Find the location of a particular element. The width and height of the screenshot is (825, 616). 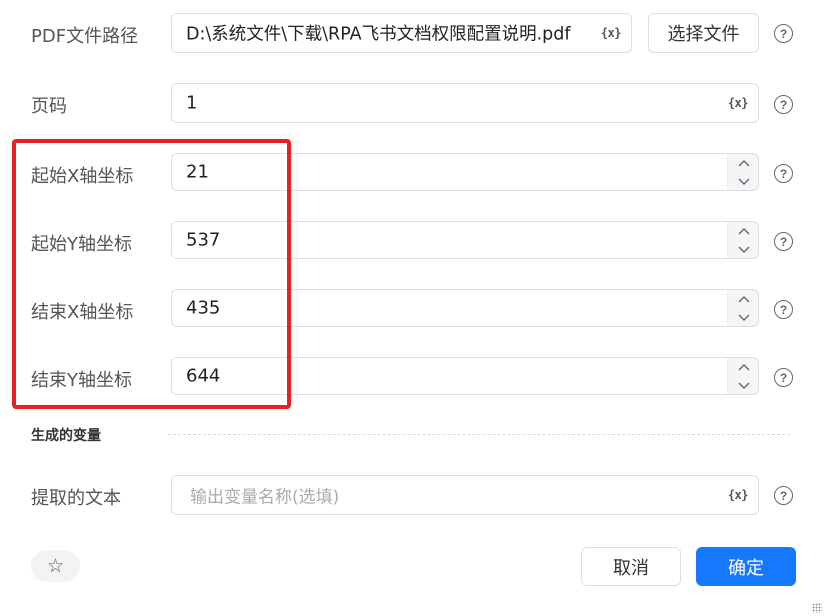

page-label: 页码 is located at coordinates (49, 106).